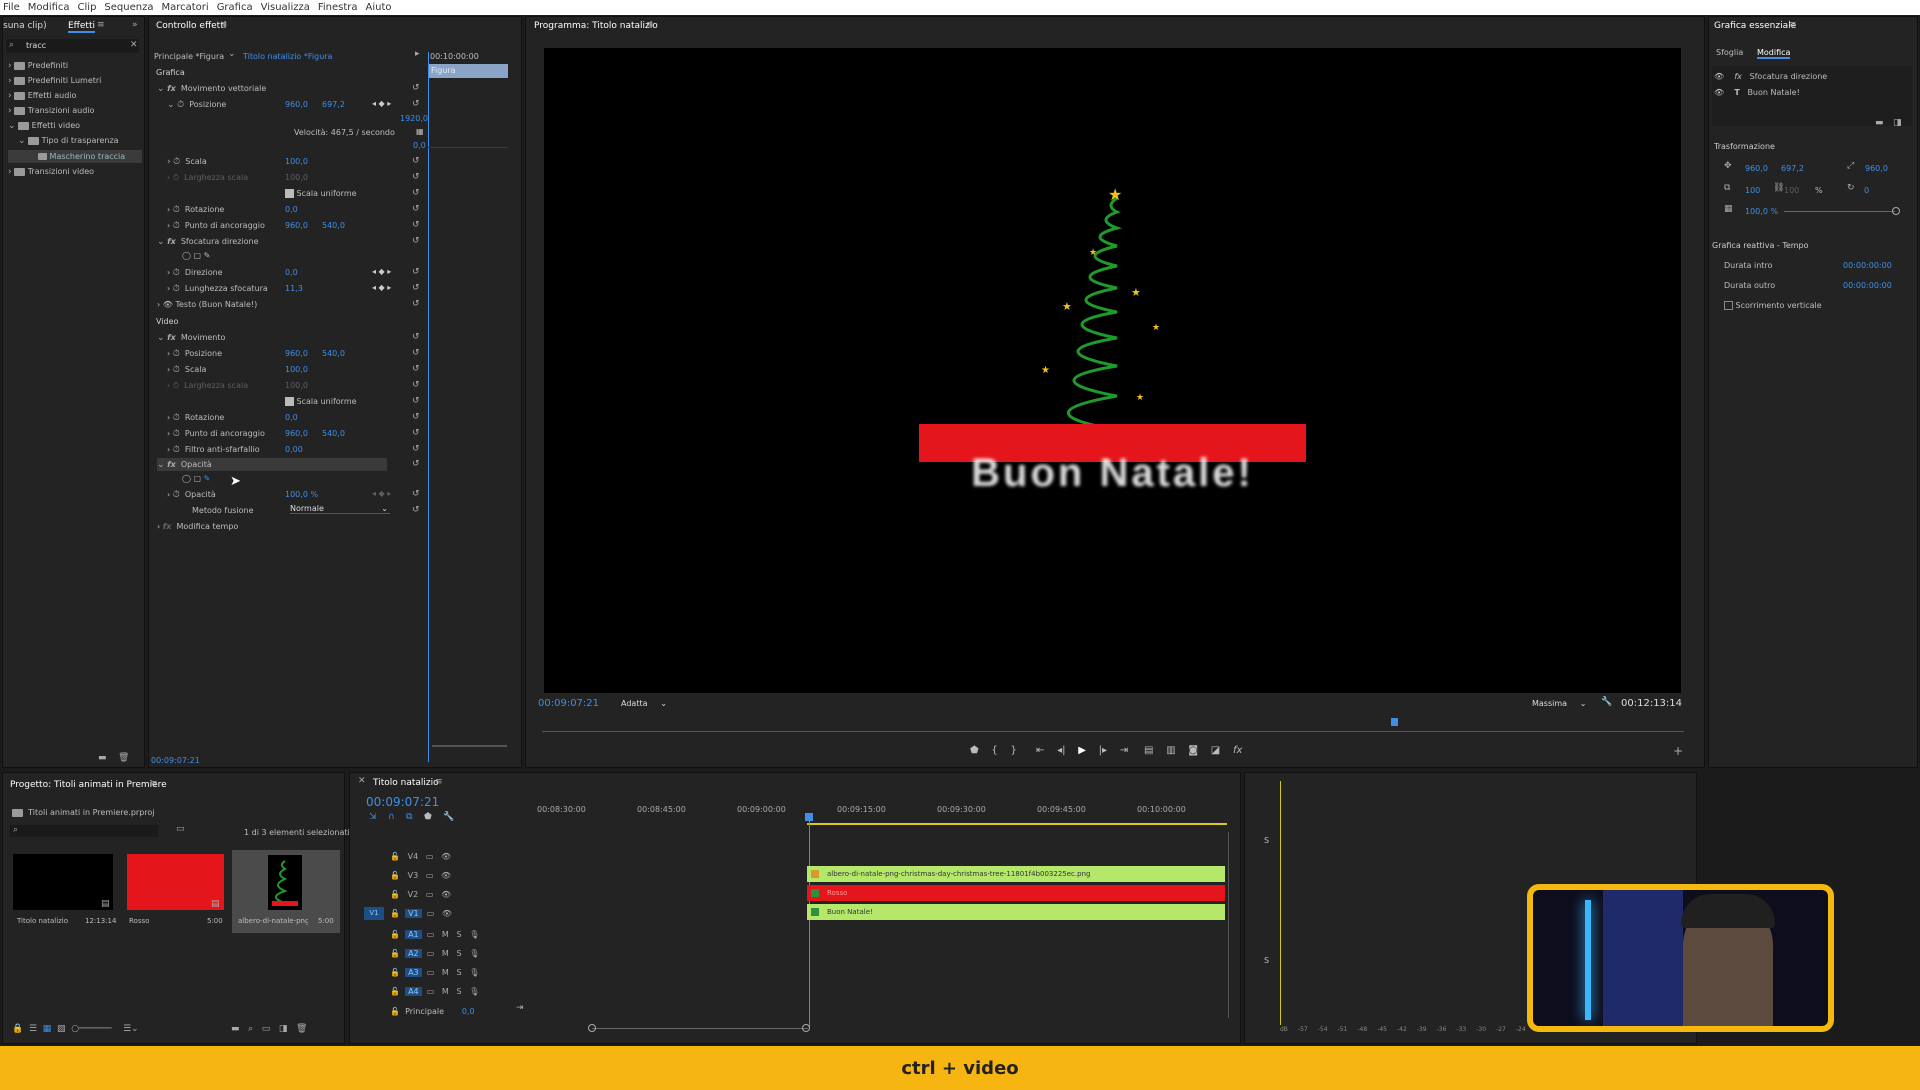 This screenshot has height=1090, width=1920. Describe the element at coordinates (391, 817) in the screenshot. I see `snap-icon: ∩` at that location.